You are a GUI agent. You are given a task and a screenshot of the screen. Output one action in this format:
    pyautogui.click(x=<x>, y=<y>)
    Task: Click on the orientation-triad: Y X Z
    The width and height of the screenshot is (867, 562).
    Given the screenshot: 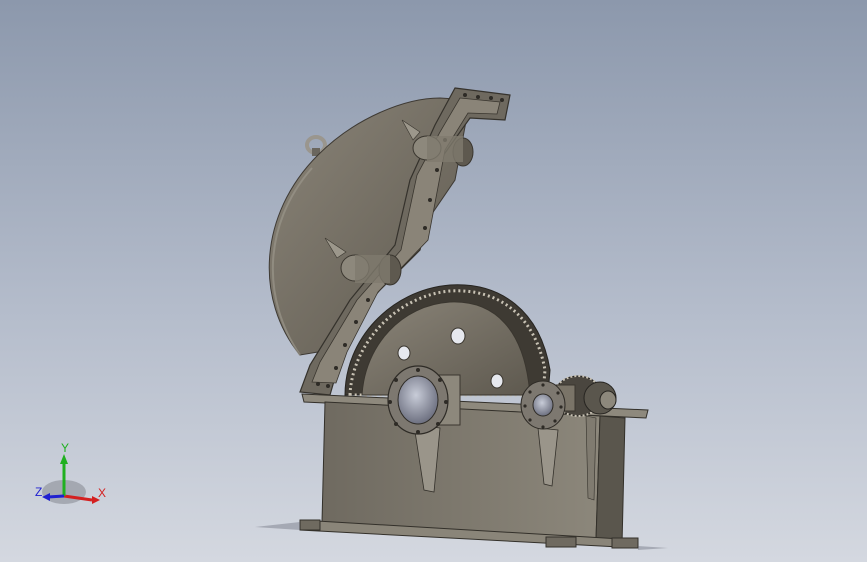 What is the action you would take?
    pyautogui.click(x=70, y=472)
    